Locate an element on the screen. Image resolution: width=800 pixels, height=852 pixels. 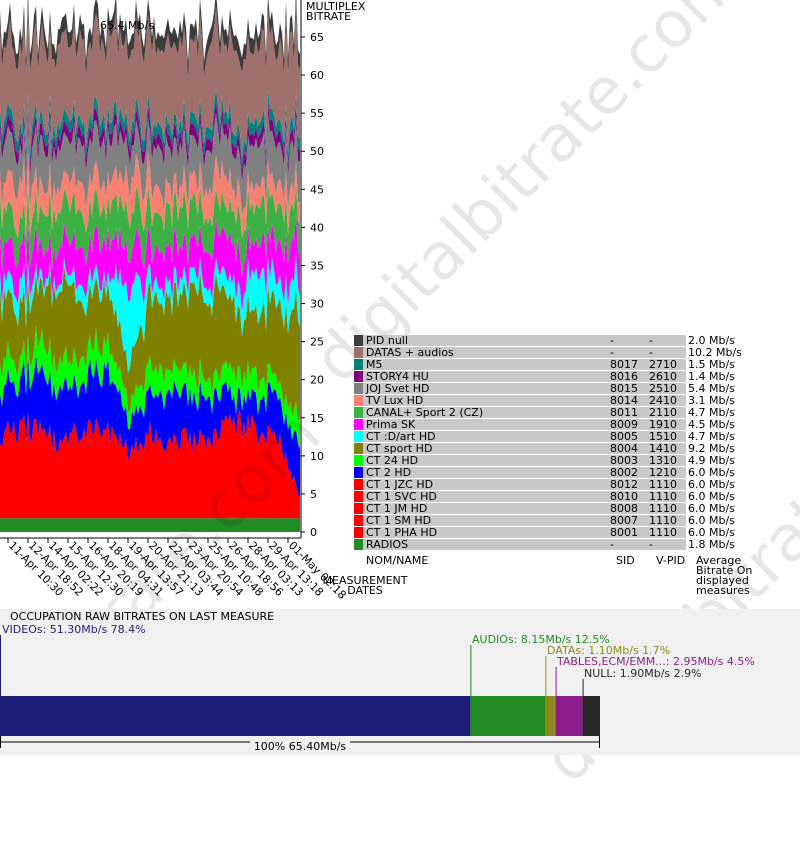
legend-bitrate: 4.7 Mb/s is located at coordinates (711, 412).